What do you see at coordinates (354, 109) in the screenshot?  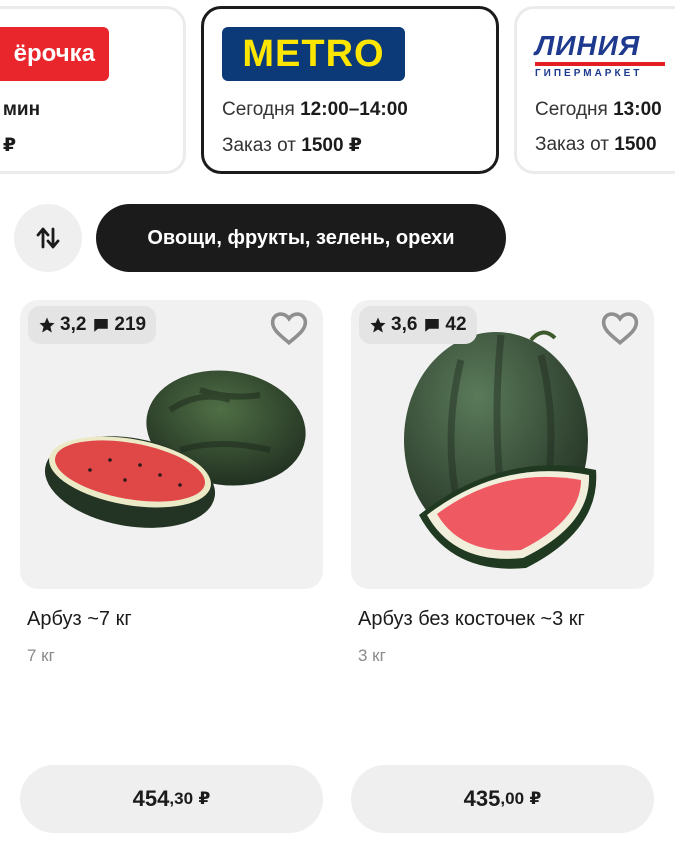 I see `delivery-time-value: 12:00–14:00` at bounding box center [354, 109].